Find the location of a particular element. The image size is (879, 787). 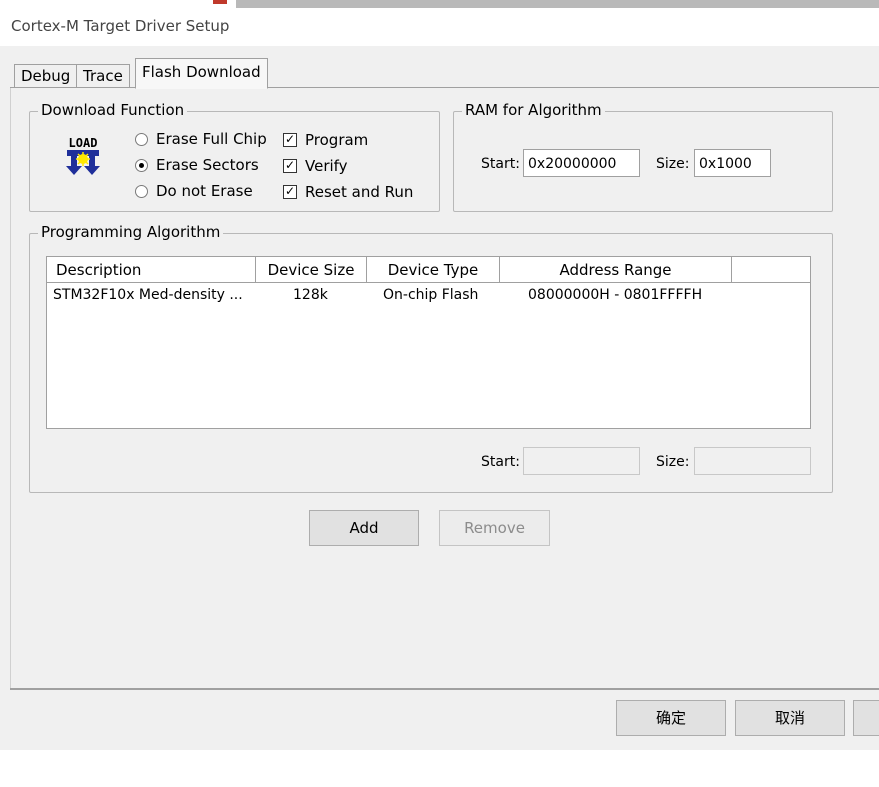

background-accent is located at coordinates (220, 2).